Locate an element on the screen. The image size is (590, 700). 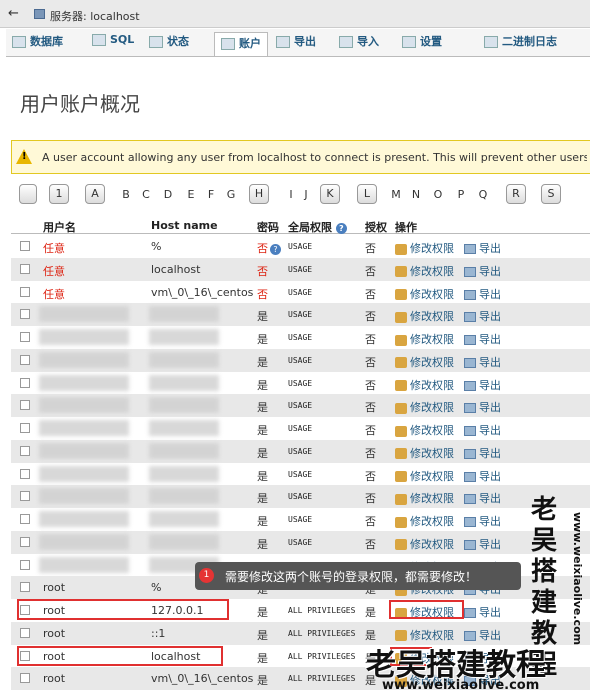
settings-icon is located at coordinates (409, 42).